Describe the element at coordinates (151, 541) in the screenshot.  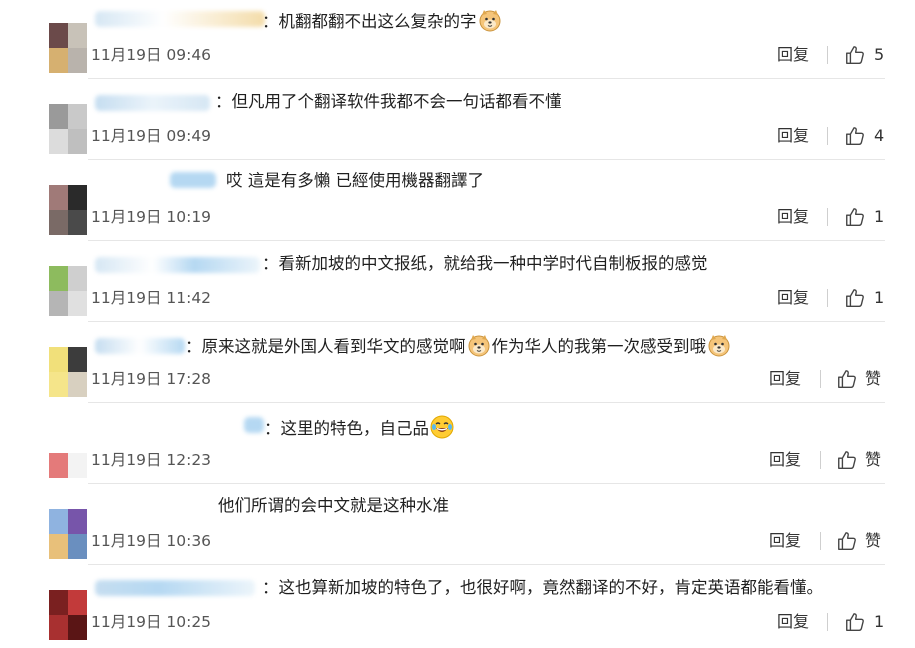
I see `comment-time: 11月19日 10:36` at that location.